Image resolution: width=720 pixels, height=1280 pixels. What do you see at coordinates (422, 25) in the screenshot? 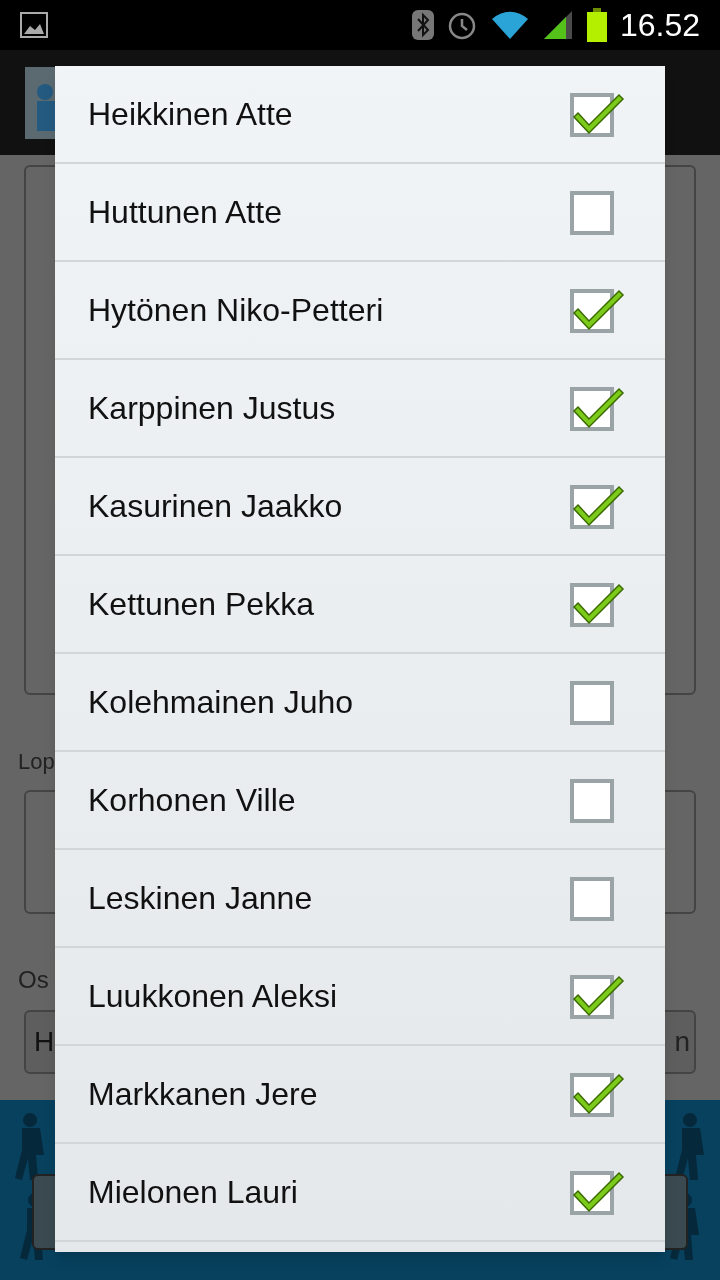
I see `bluetooth-icon` at bounding box center [422, 25].